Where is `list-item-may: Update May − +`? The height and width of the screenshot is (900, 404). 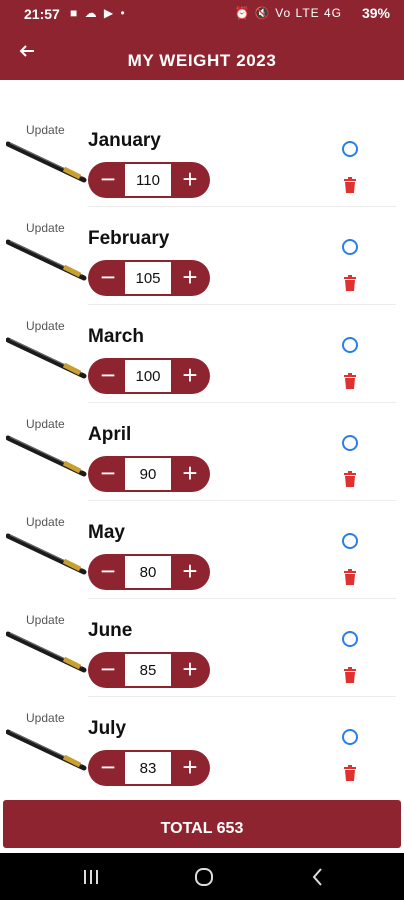
list-item-may: Update May − + is located at coordinates (202, 549).